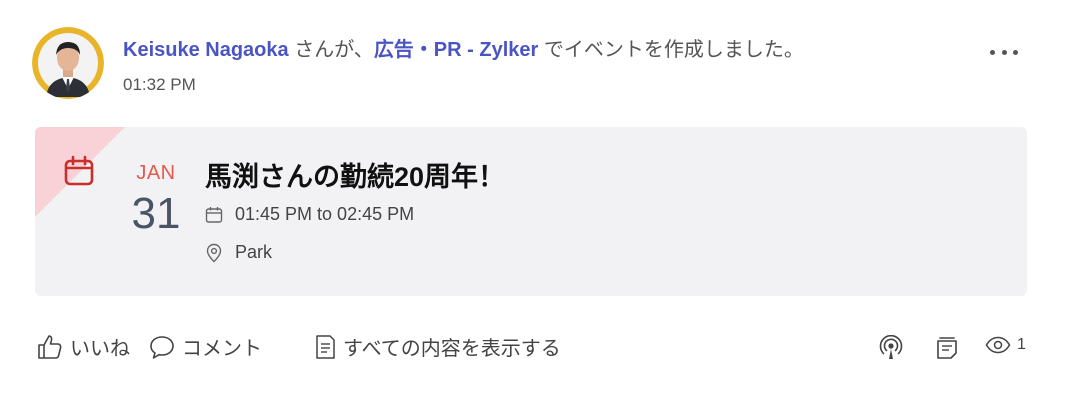  I want to click on event-day: 31, so click(156, 213).